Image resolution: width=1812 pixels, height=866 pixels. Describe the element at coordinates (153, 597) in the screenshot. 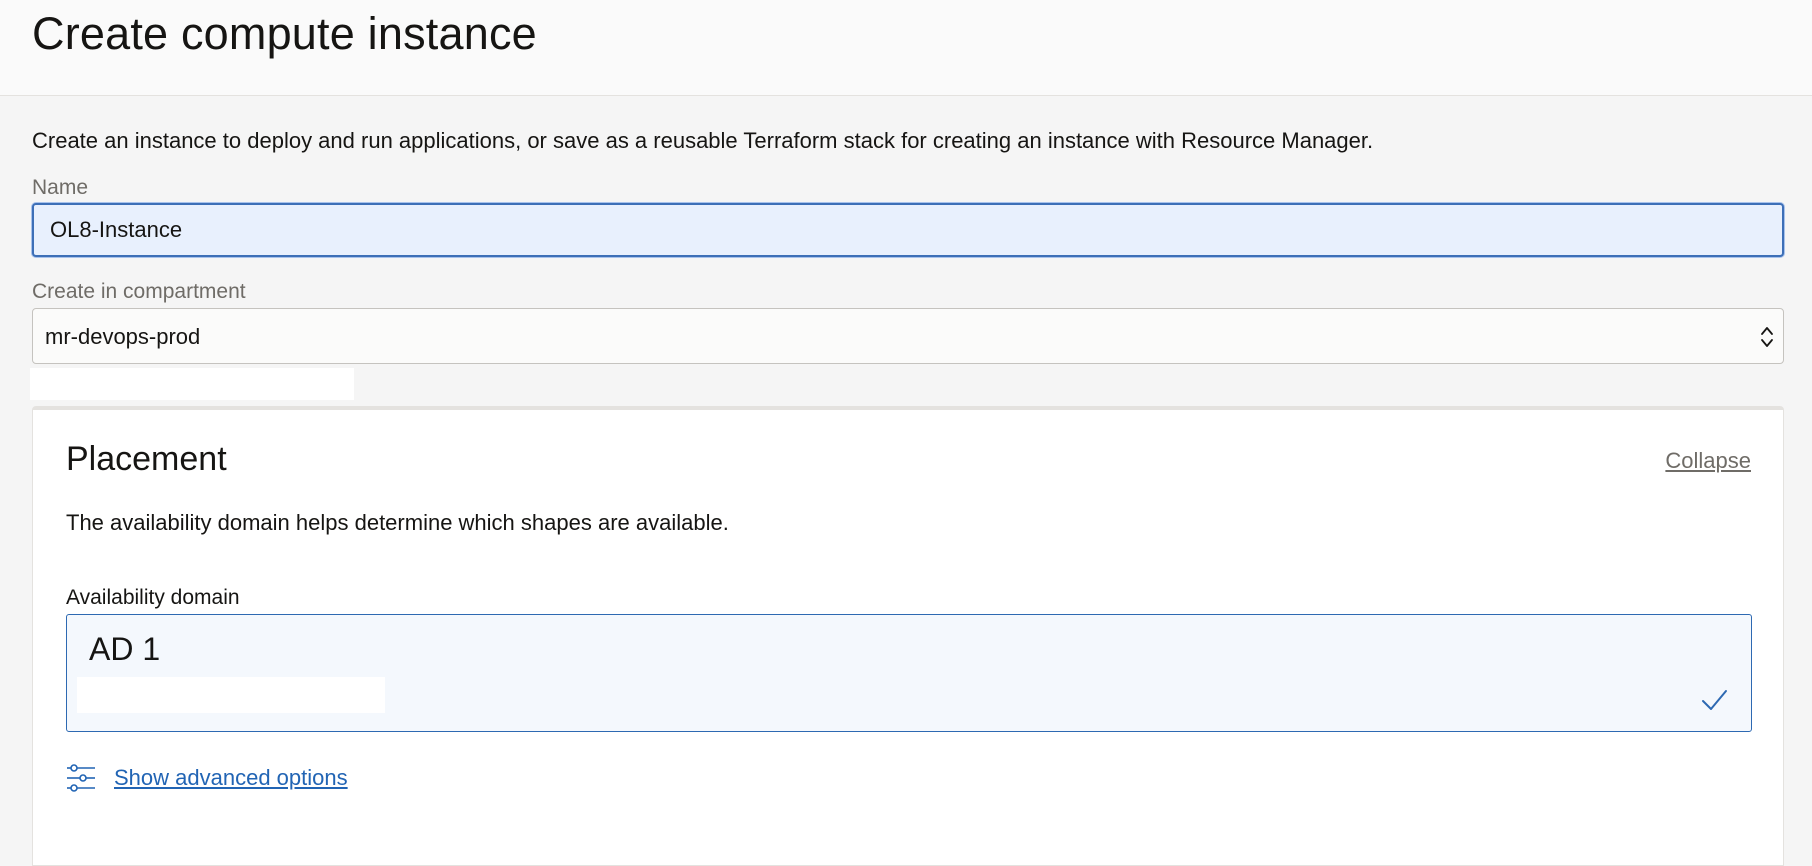

I see `availability-domain-label: Availability domain` at that location.